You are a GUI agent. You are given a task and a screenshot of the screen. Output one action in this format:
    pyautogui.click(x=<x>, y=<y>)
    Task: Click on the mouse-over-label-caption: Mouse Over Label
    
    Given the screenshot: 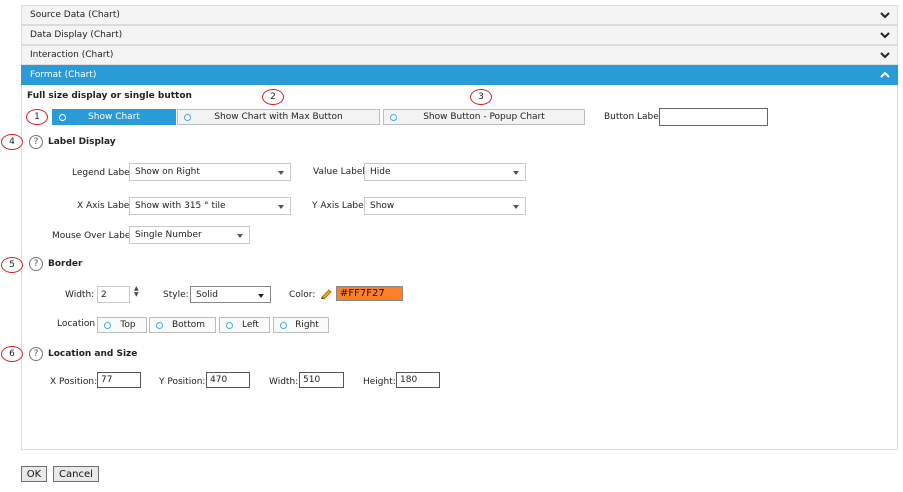 What is the action you would take?
    pyautogui.click(x=92, y=236)
    